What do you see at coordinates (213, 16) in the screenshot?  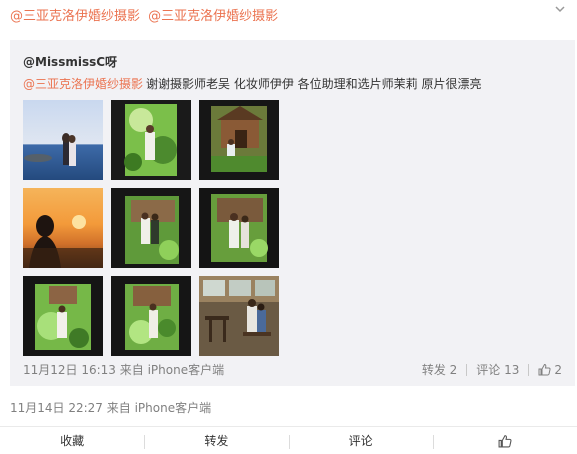 I see `repost-mention-link-2: @三亚克洛伊婚纱摄影` at bounding box center [213, 16].